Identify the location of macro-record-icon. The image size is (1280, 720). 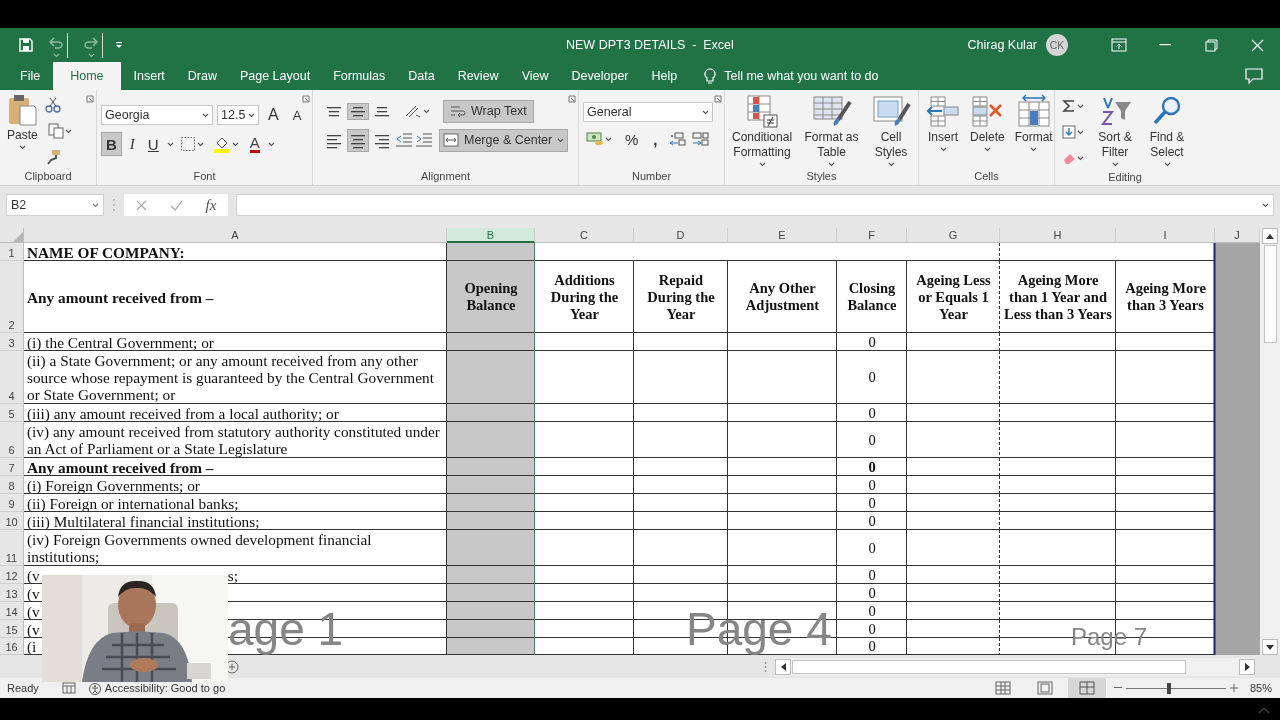
(68, 688).